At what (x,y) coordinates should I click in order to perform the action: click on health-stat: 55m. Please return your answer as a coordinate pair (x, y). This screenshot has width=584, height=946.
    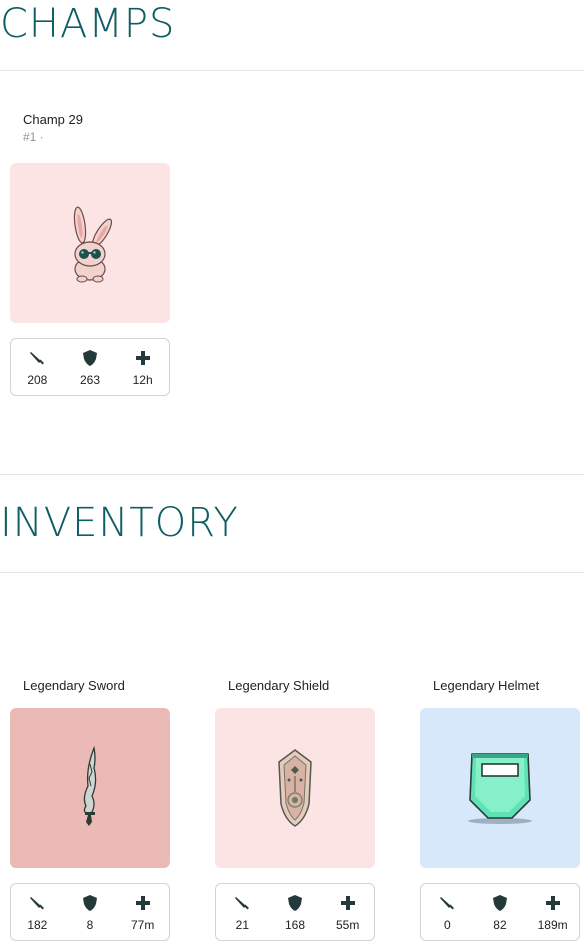
    Looking at the image, I should click on (348, 912).